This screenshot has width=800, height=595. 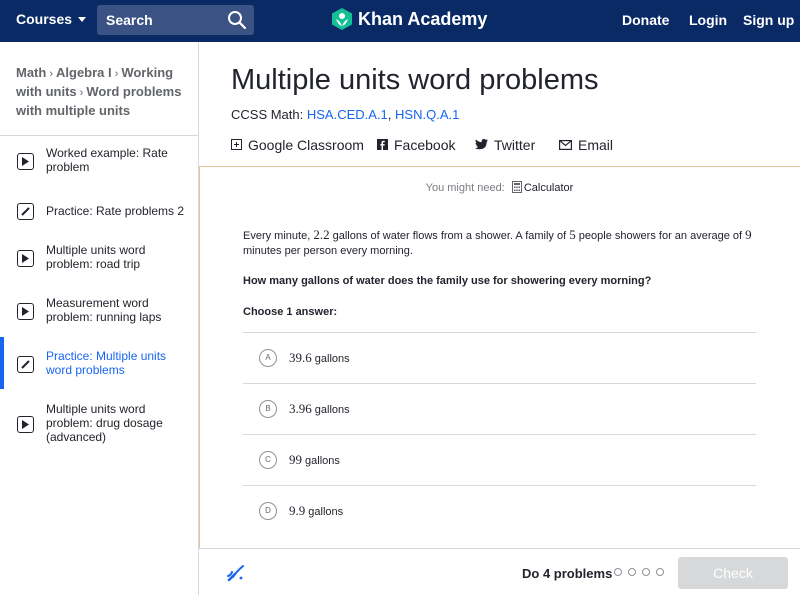 I want to click on progress-dots, so click(x=642, y=572).